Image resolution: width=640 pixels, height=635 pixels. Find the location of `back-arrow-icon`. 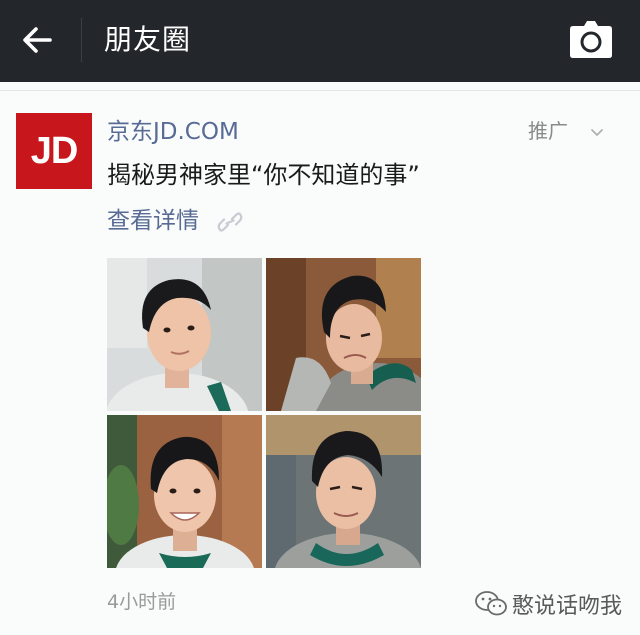

back-arrow-icon is located at coordinates (37, 40).